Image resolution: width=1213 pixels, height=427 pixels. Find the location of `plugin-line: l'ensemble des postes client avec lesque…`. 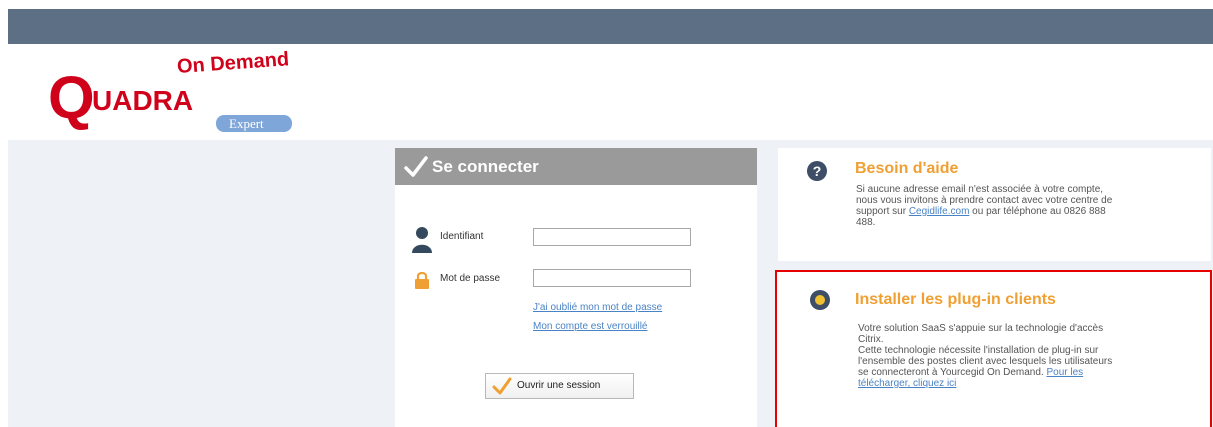

plugin-line: l'ensemble des postes client avec lesque… is located at coordinates (985, 361).